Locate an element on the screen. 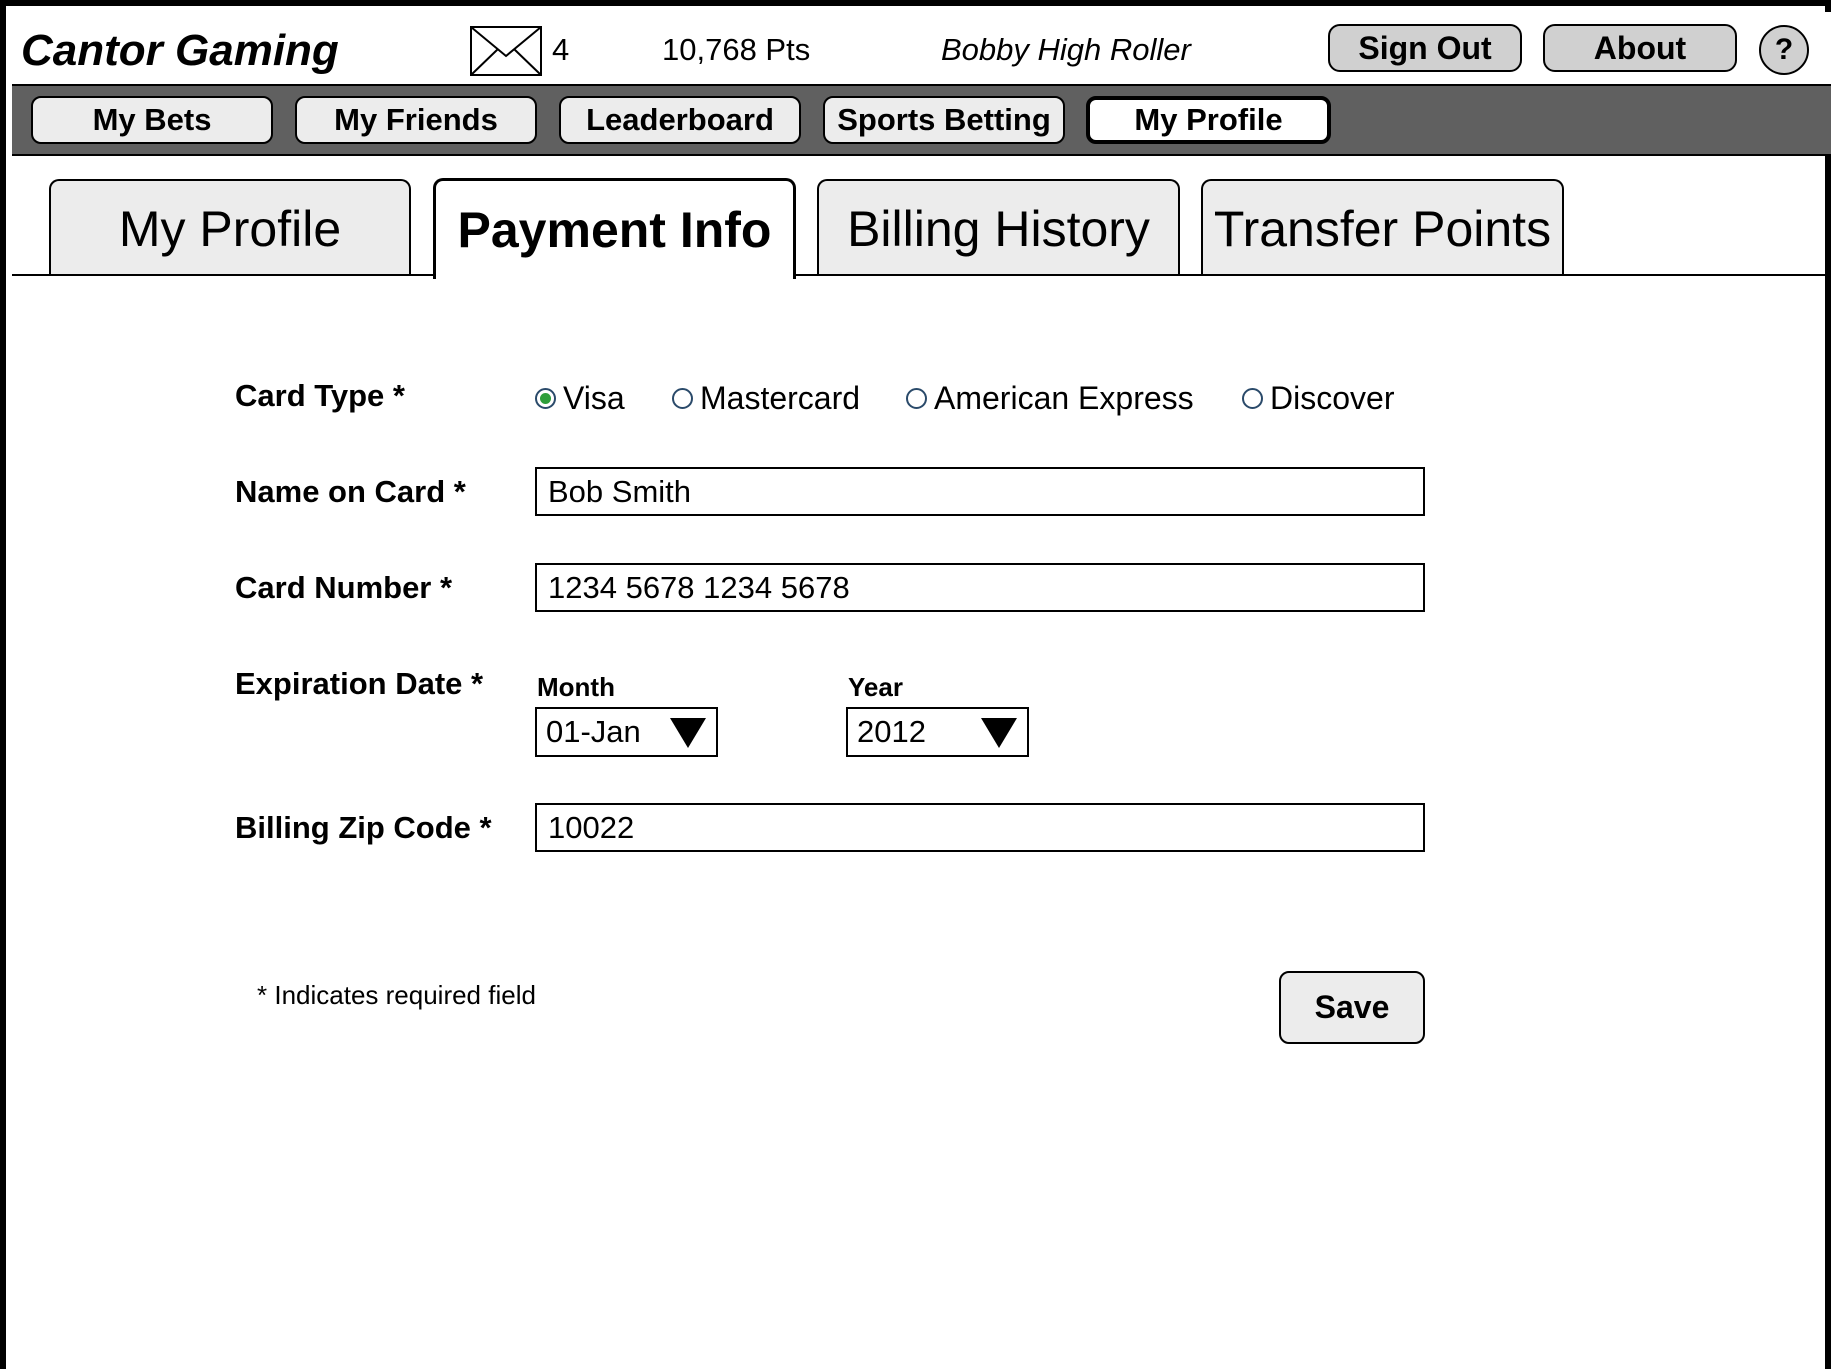 This screenshot has height=1369, width=1831. billing-zip-label: Billing Zip Code * is located at coordinates (363, 827).